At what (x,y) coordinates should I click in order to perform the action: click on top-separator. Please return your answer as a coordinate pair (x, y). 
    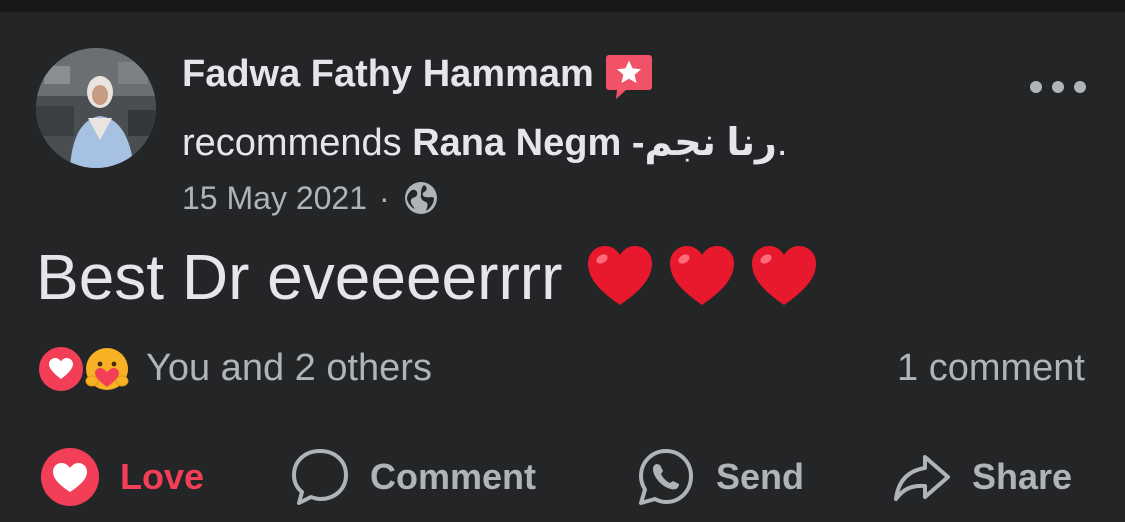
    Looking at the image, I should click on (562, 6).